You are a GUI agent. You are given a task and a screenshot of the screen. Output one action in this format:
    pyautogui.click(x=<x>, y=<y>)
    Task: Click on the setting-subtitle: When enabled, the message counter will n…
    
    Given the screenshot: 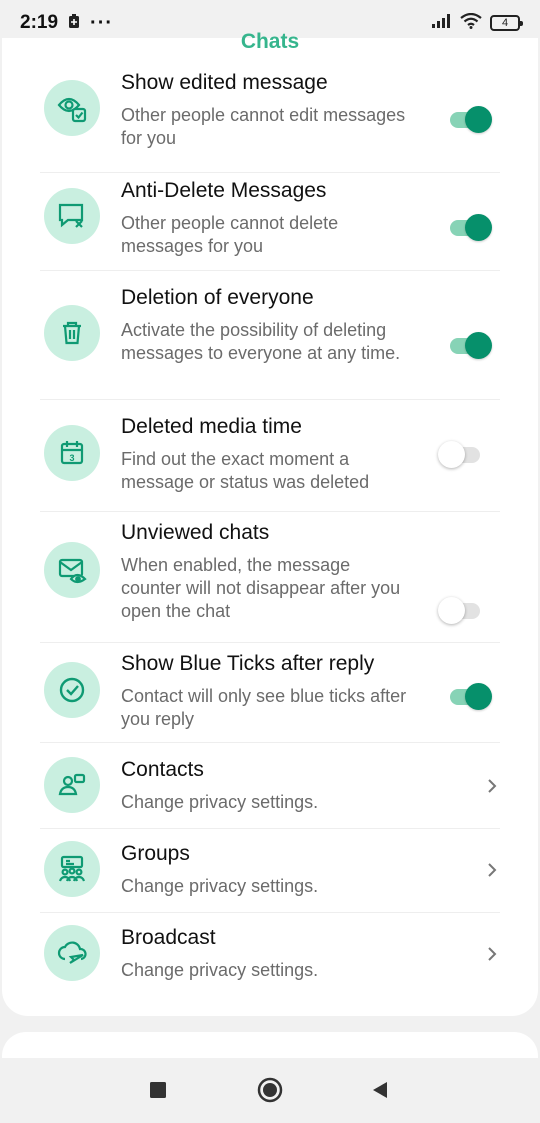 What is the action you would take?
    pyautogui.click(x=261, y=588)
    